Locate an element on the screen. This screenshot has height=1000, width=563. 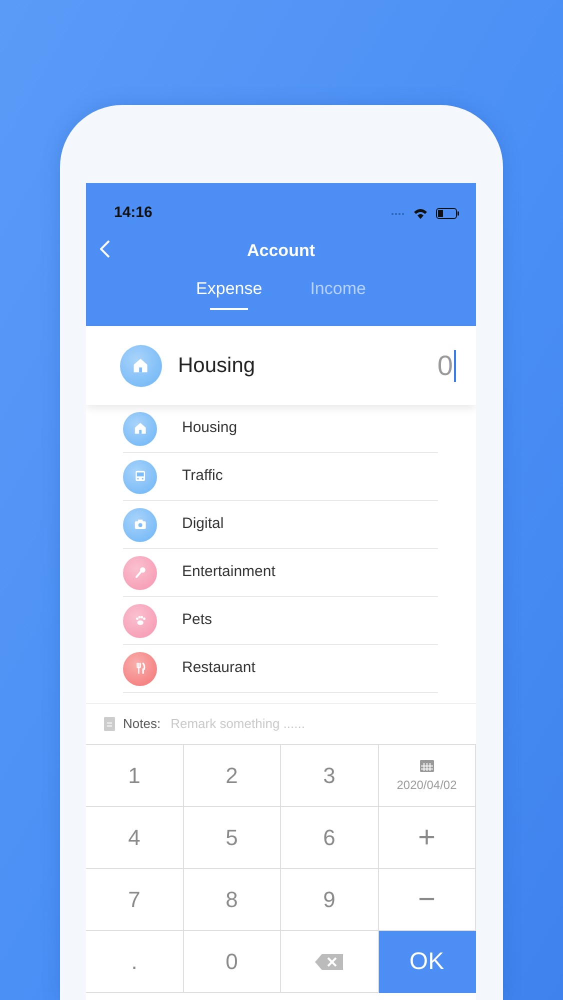
category-item: Digital is located at coordinates (203, 524).